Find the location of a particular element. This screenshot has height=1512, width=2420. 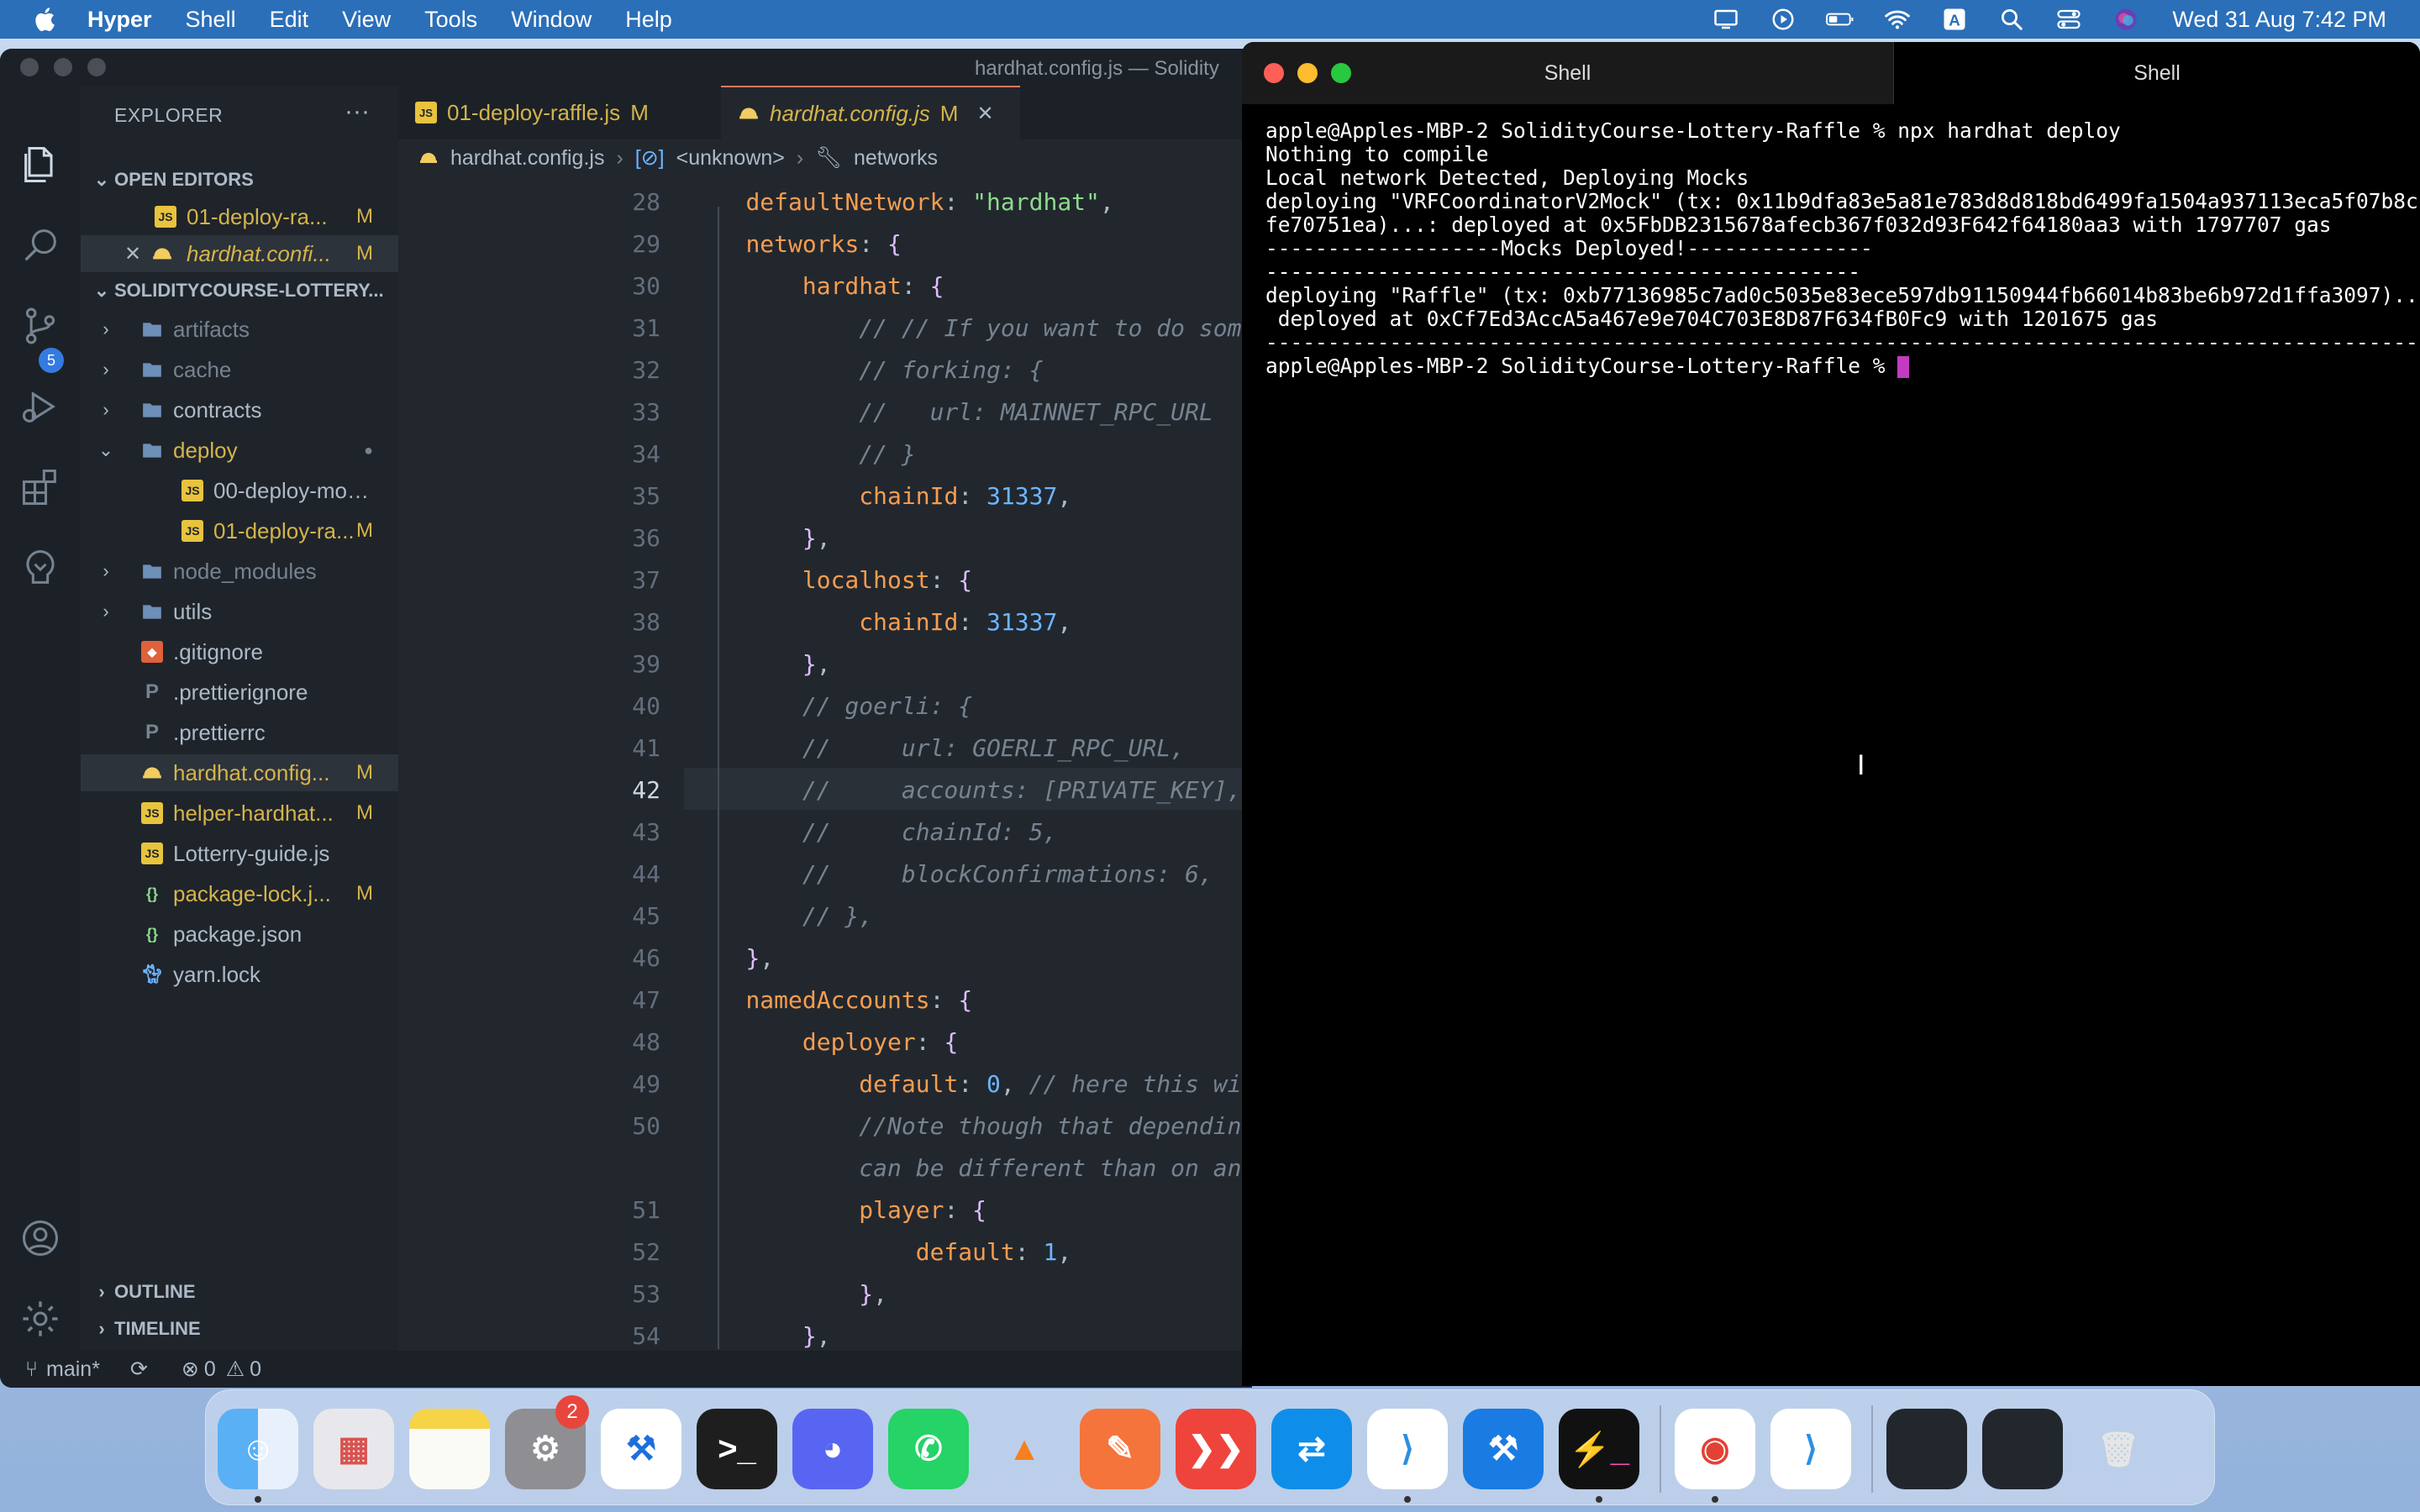

line-number: 52 is located at coordinates (646, 1252).